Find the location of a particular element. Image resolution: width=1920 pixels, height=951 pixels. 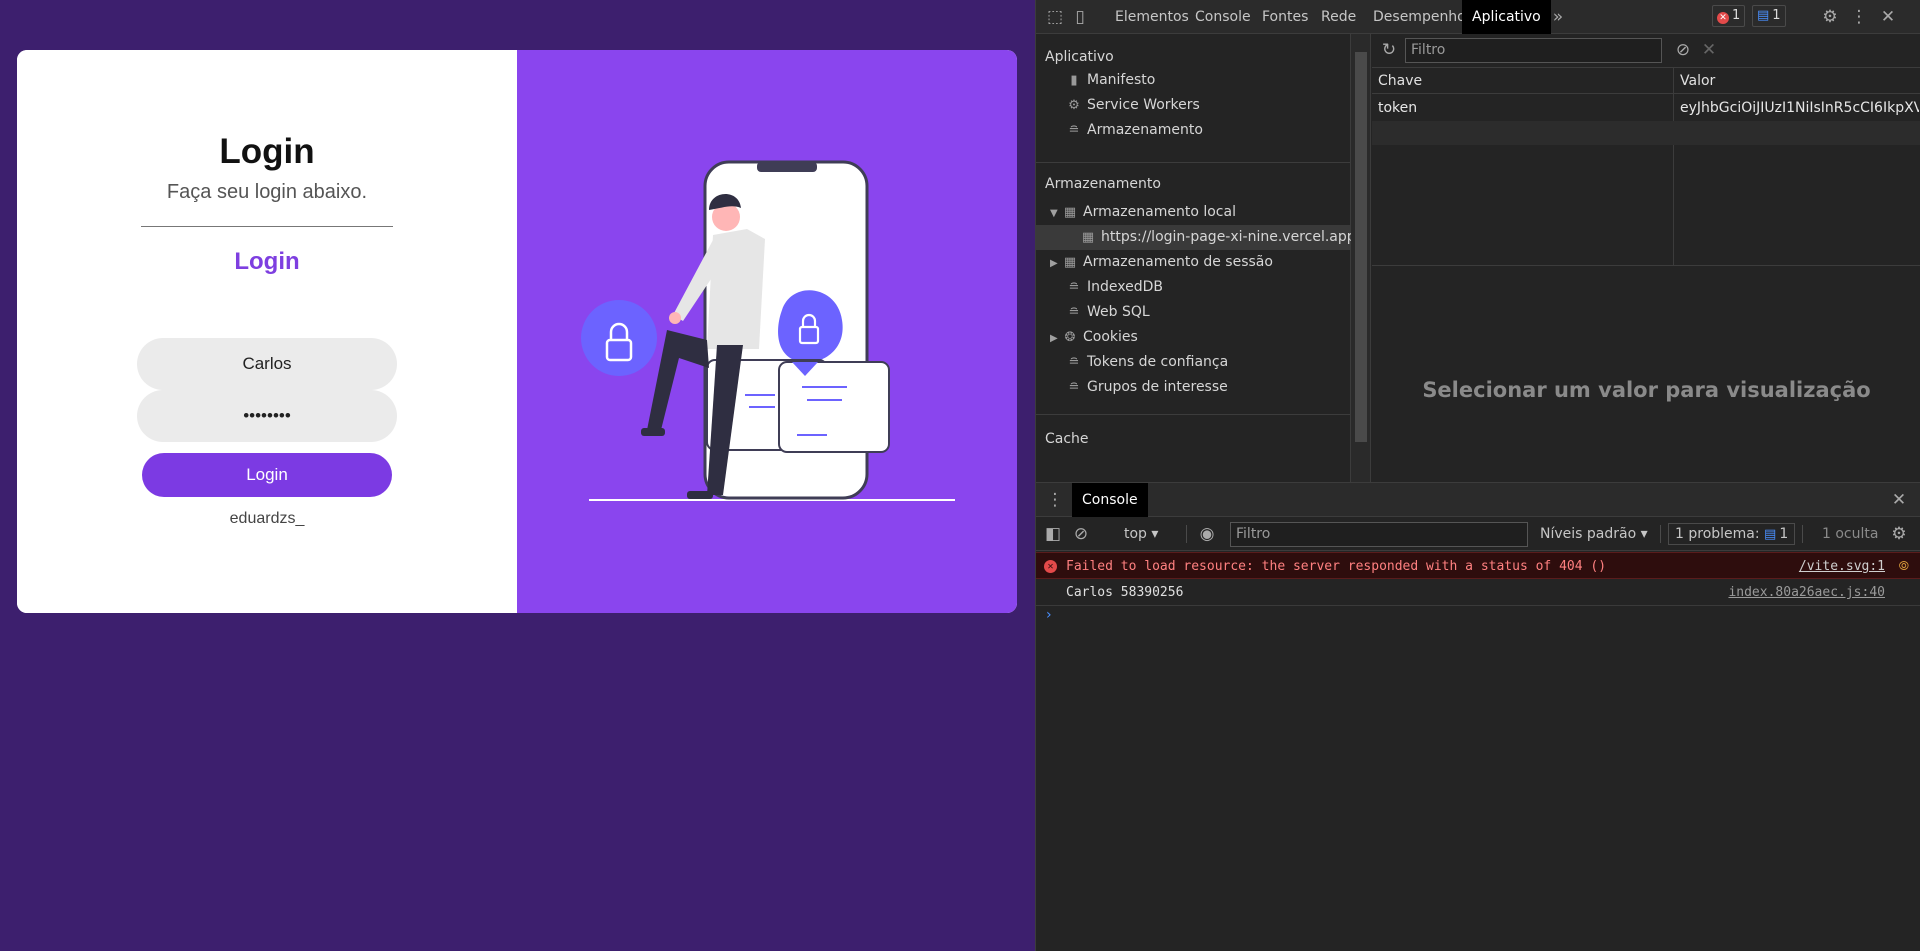

column-header-value: Valor is located at coordinates (1797, 81).